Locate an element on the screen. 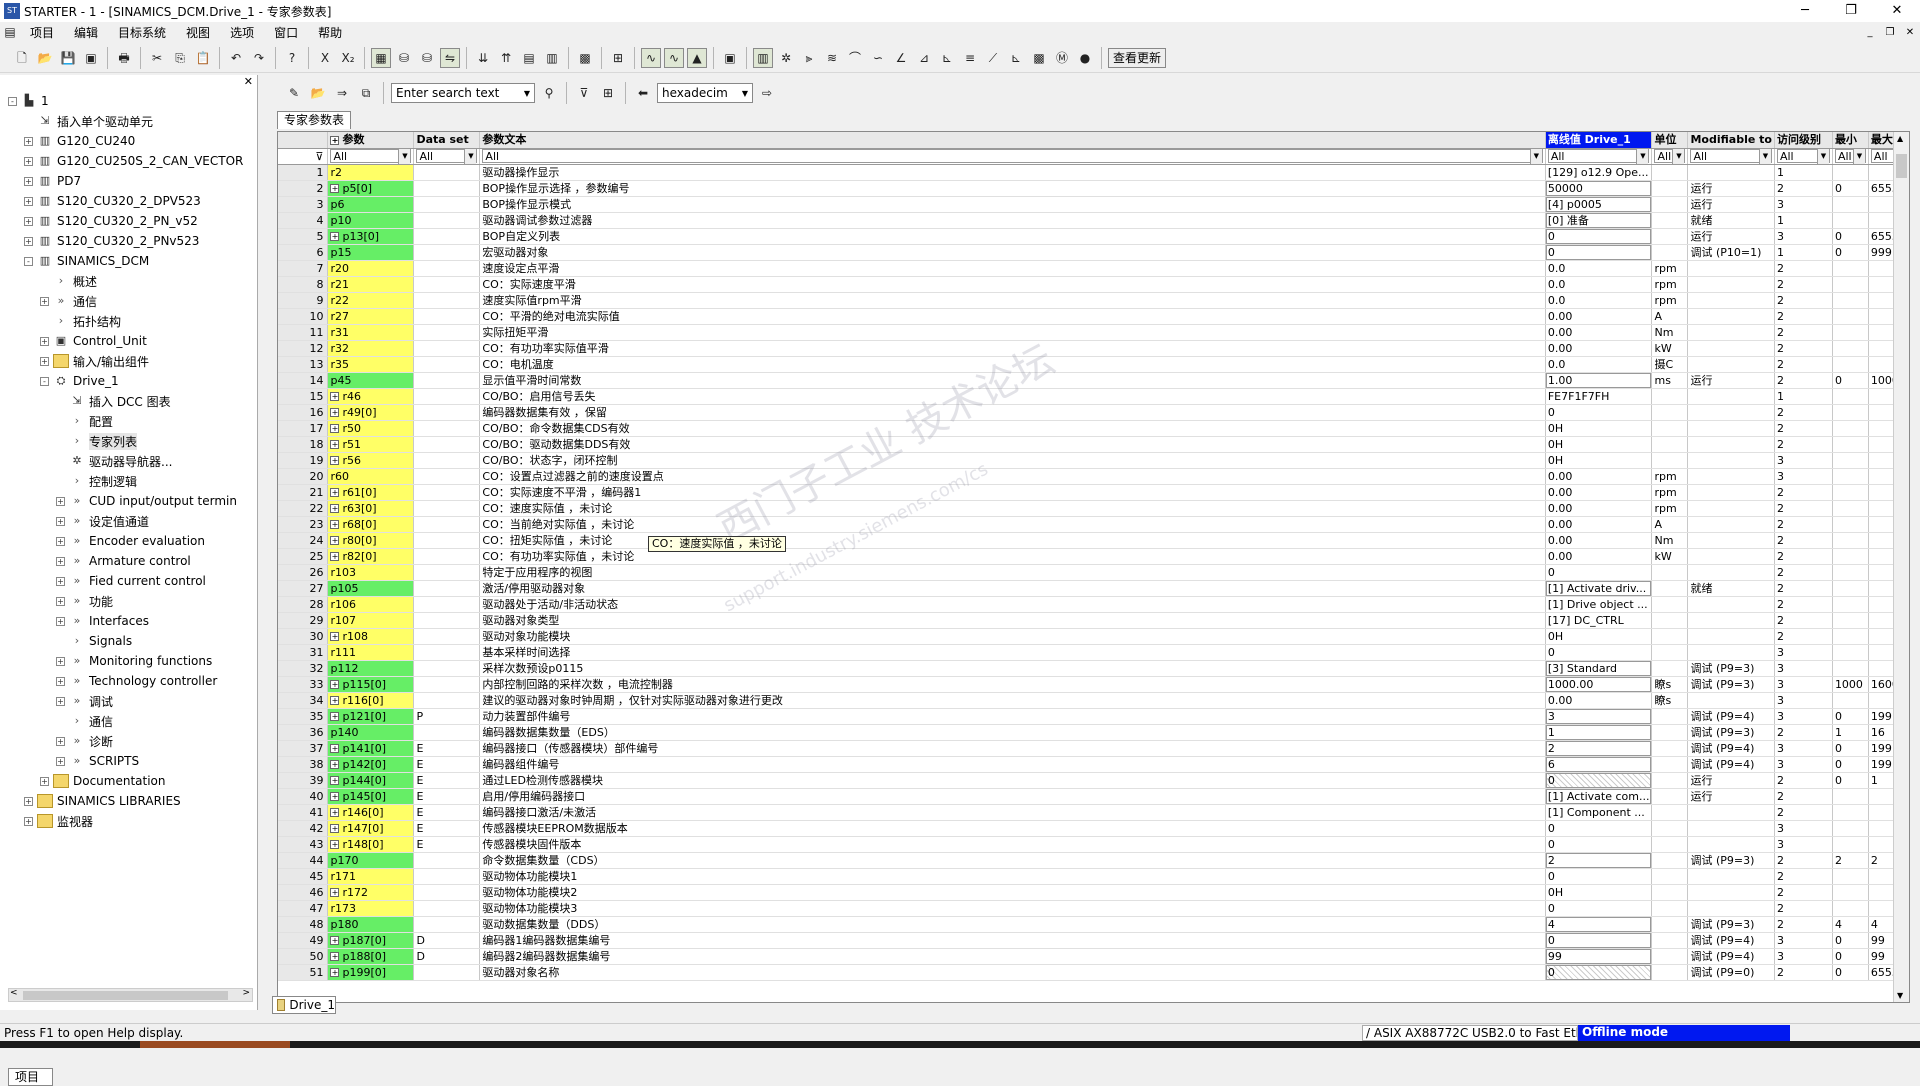 The width and height of the screenshot is (1920, 1086). table-row: 23 + r68[0] CO：当前绝对实际值 ，未讨论 0.00 A 2 is located at coordinates (1093, 524).